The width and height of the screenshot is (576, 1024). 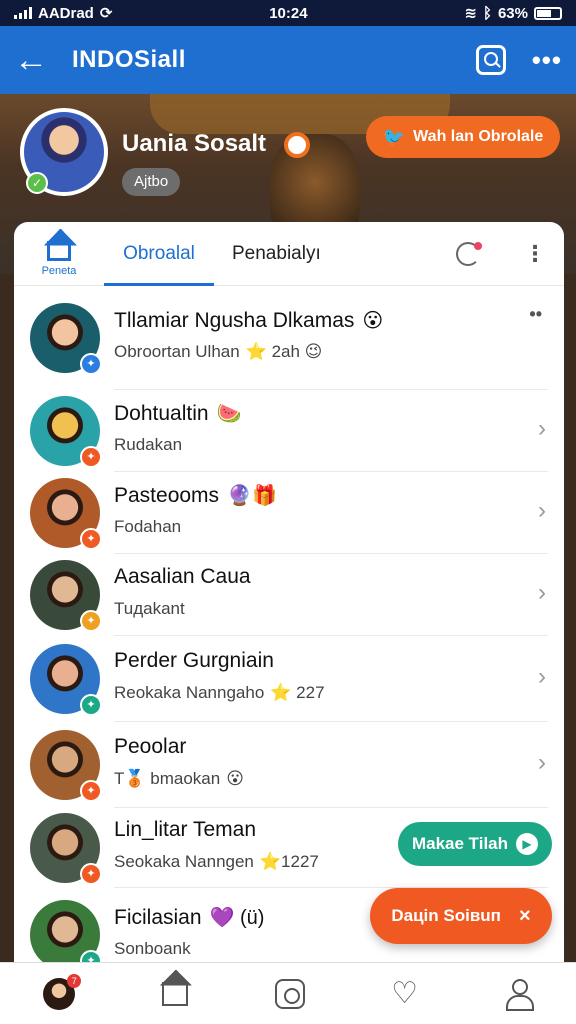 I want to click on bottom-nav: 7 ♡, so click(x=288, y=993).